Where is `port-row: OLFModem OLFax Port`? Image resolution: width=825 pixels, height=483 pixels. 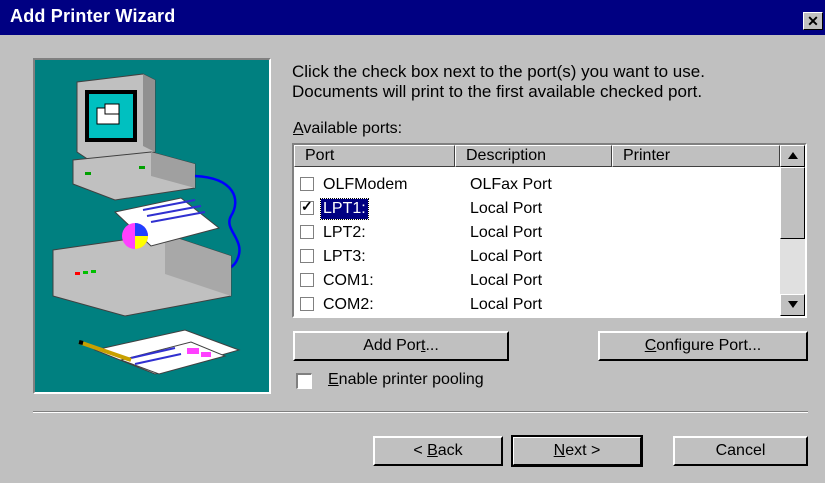 port-row: OLFModem OLFax Port is located at coordinates (537, 185).